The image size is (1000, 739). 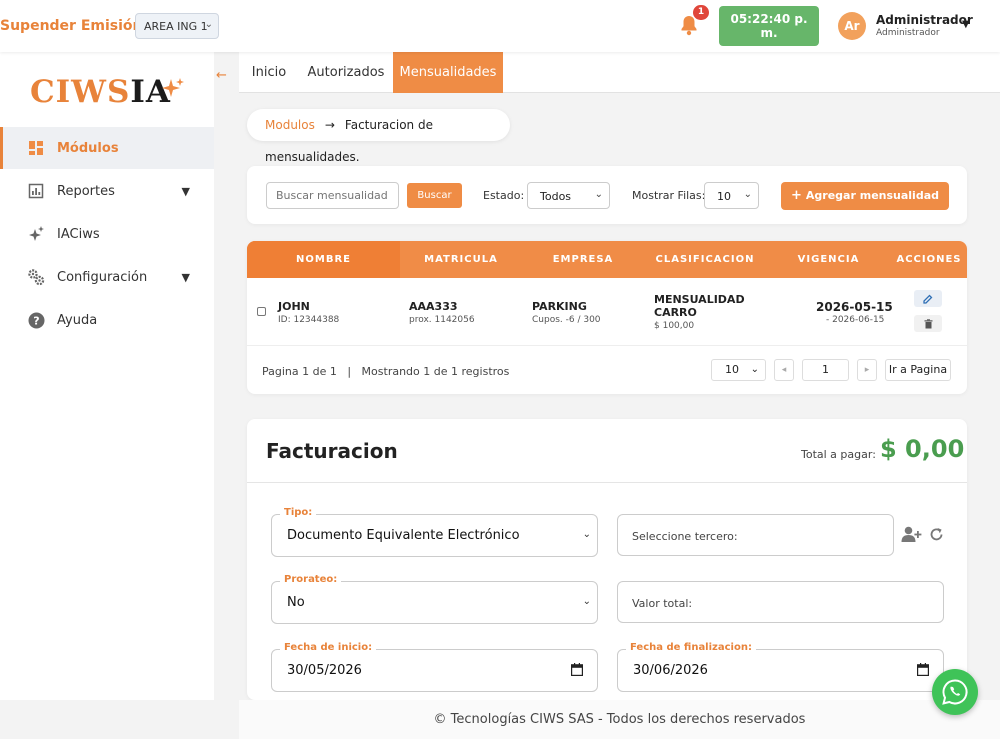 What do you see at coordinates (936, 534) in the screenshot?
I see `refresh-icon` at bounding box center [936, 534].